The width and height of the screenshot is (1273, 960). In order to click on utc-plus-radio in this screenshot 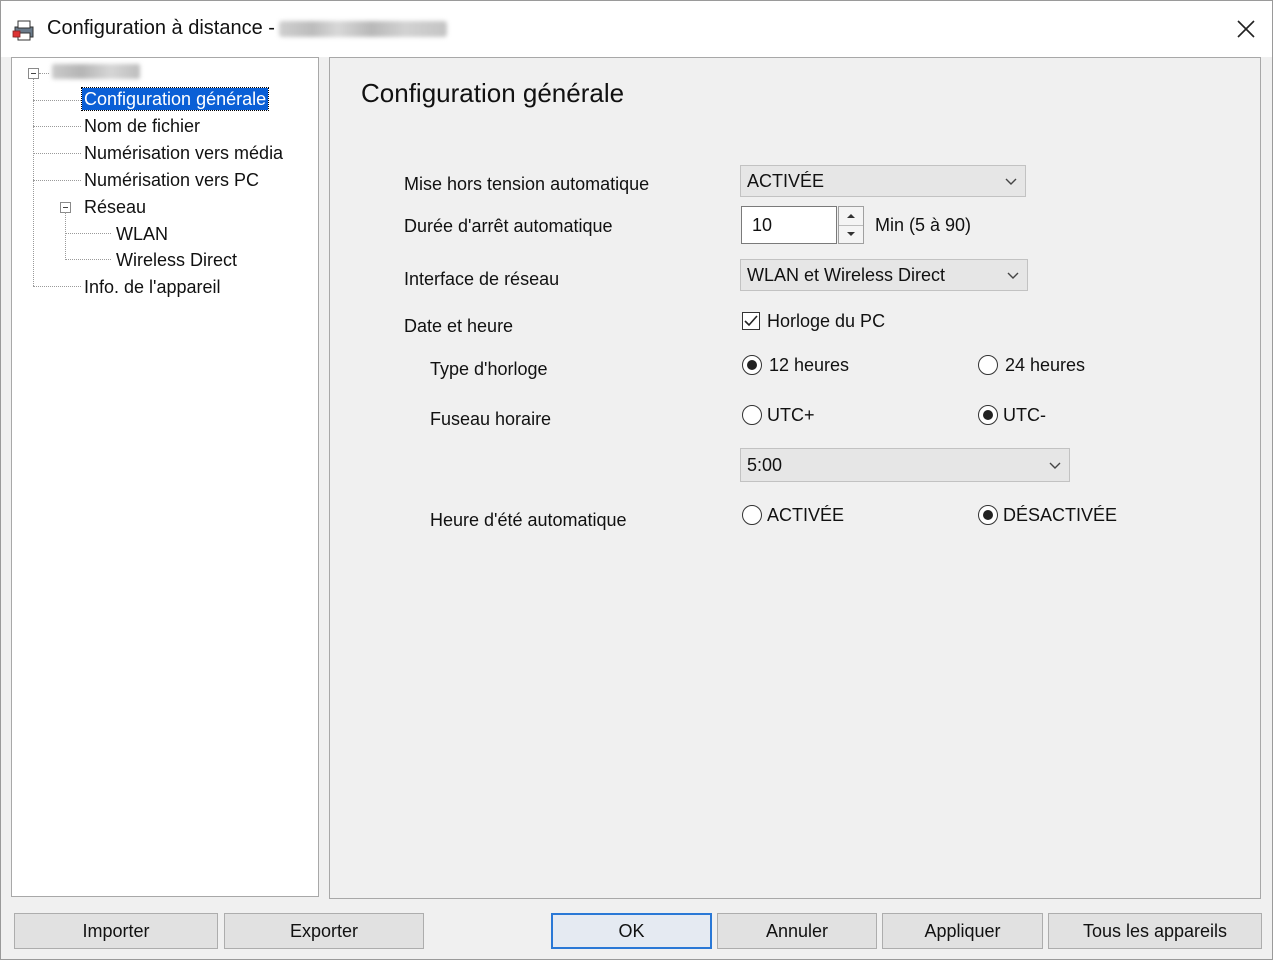, I will do `click(752, 415)`.